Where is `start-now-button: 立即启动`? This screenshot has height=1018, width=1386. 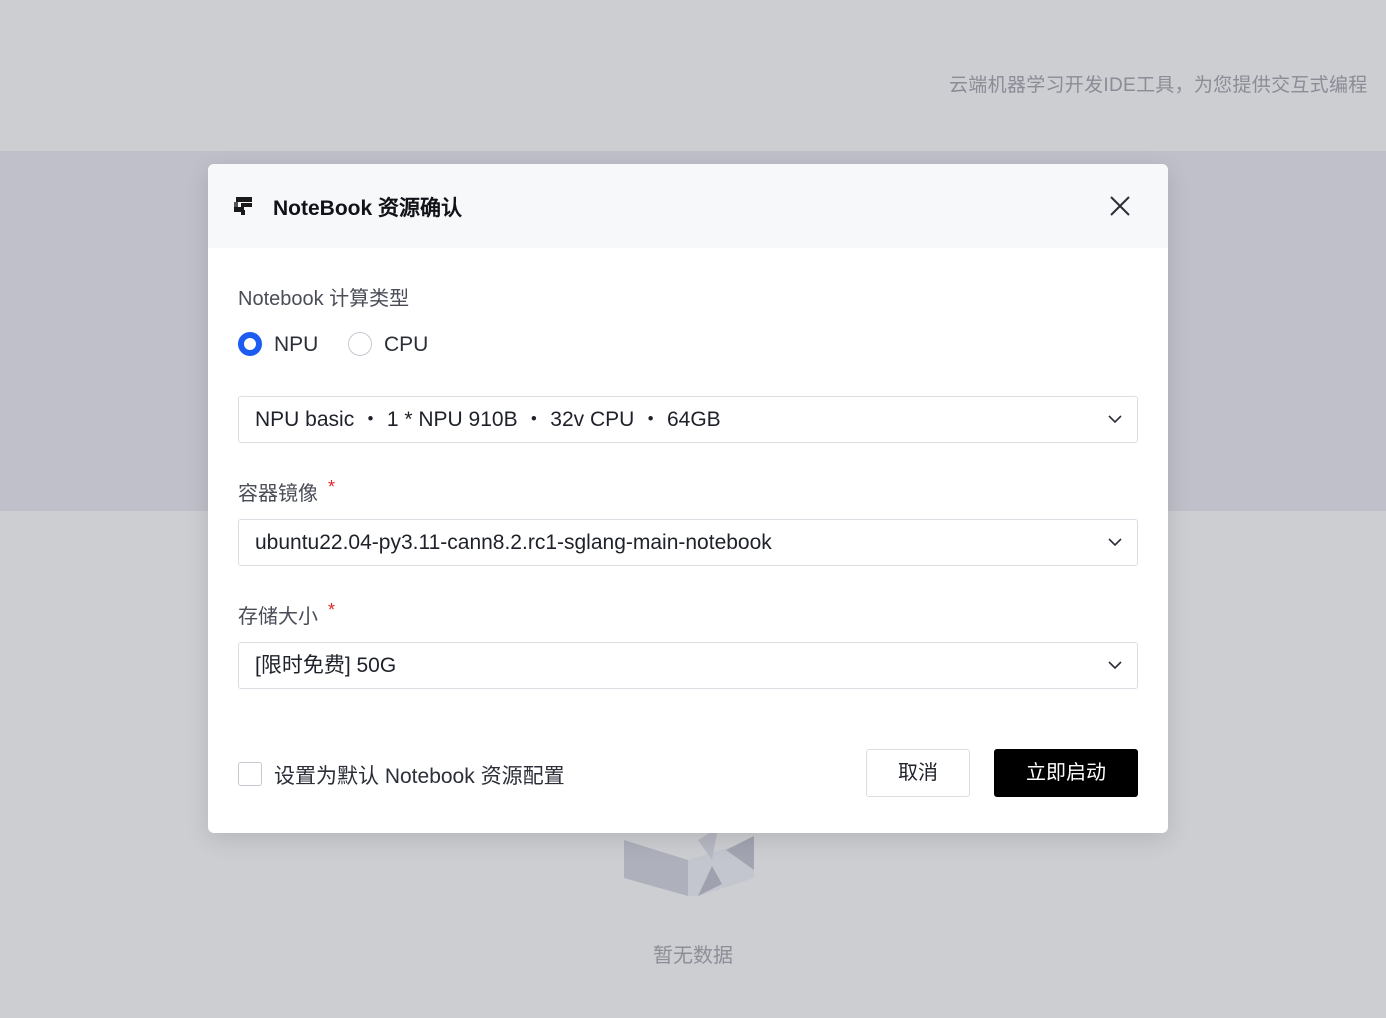
start-now-button: 立即启动 is located at coordinates (1066, 773).